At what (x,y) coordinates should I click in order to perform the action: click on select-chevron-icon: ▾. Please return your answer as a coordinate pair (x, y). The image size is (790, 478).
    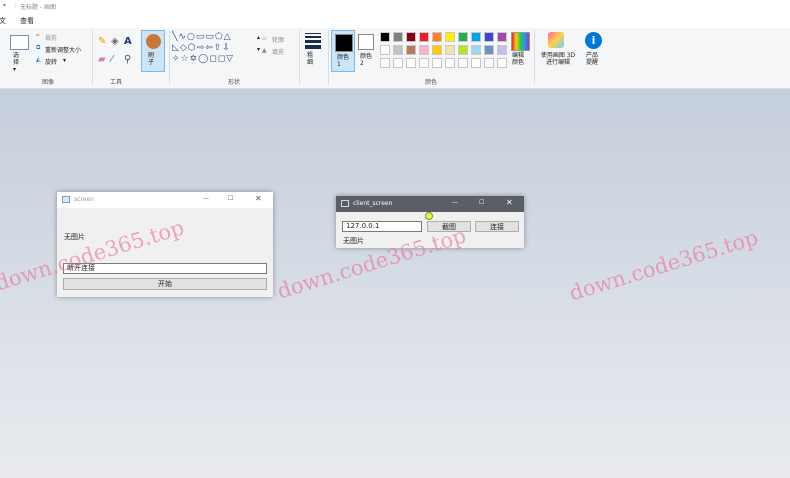
    Looking at the image, I should click on (14, 69).